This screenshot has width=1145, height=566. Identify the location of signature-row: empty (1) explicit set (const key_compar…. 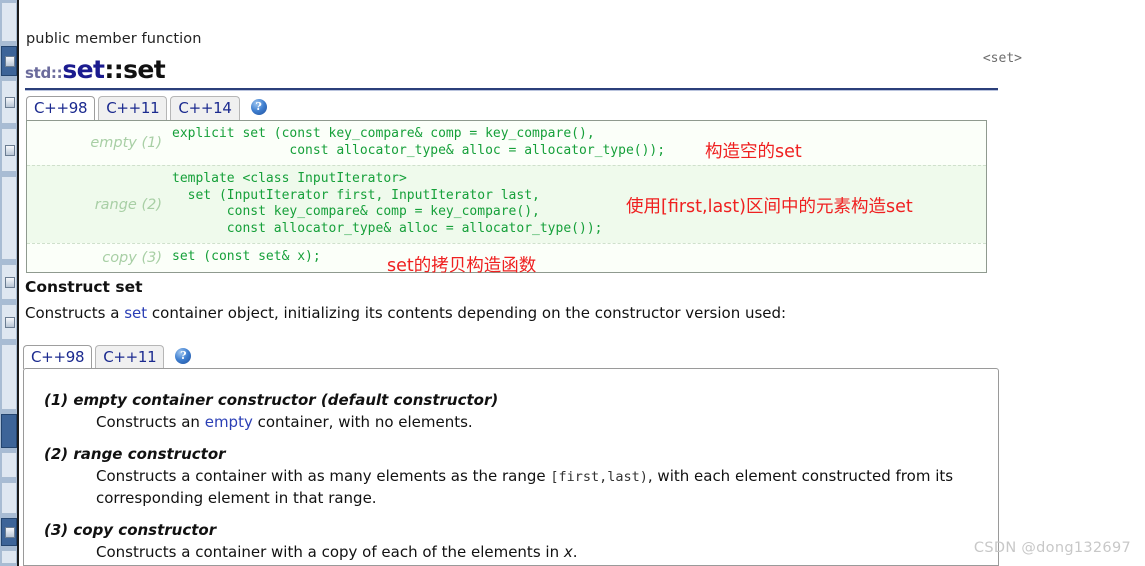
(506, 143).